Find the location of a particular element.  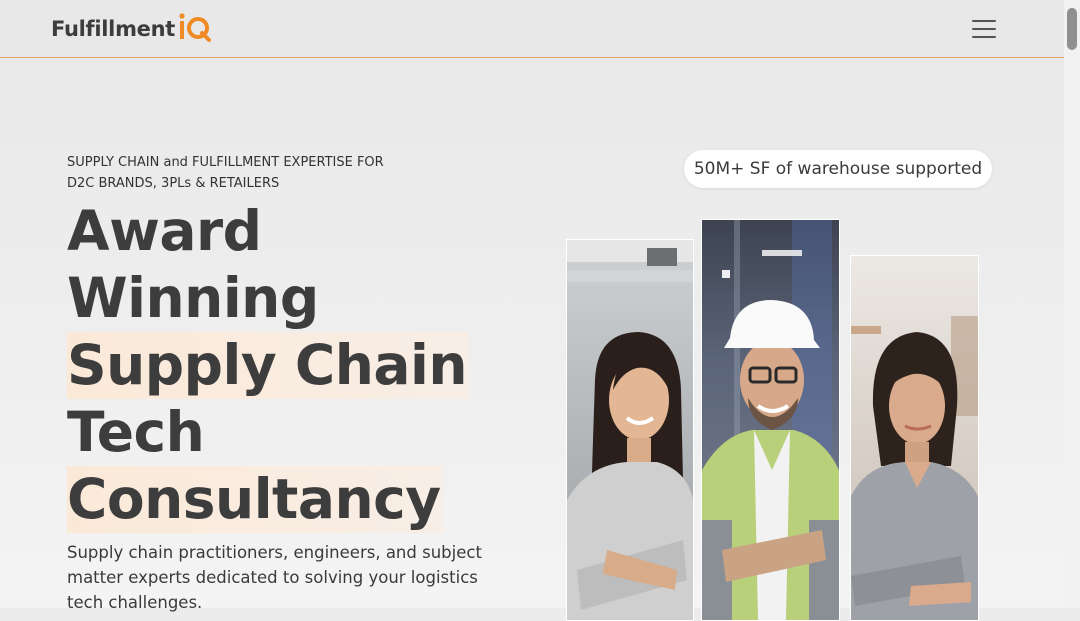

hamburger-menu-icon is located at coordinates (984, 29).